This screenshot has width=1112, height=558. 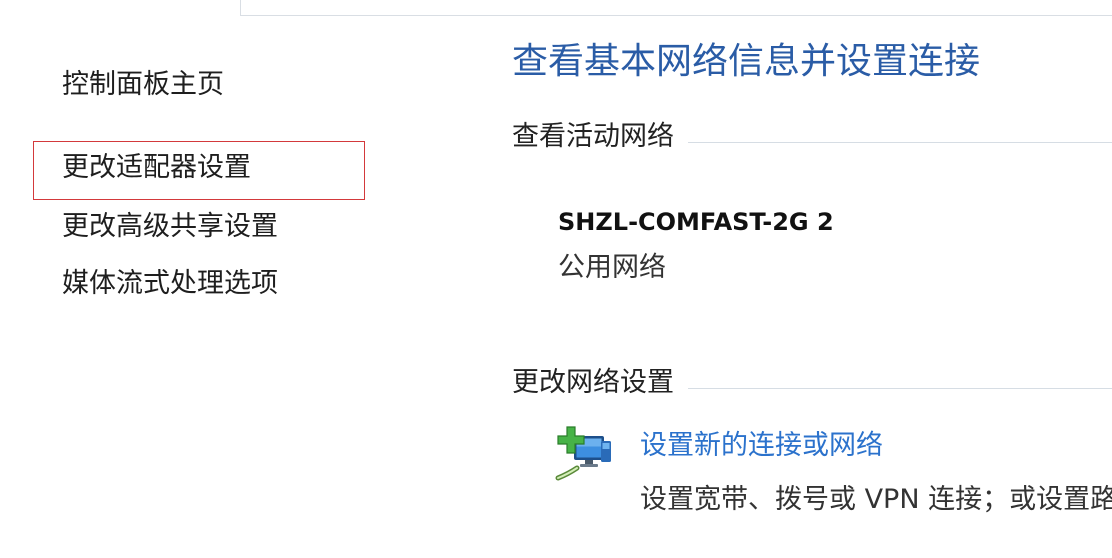 I want to click on sidebar-item-change-advanced-sharing: 更改高级共享设置, so click(x=170, y=227).